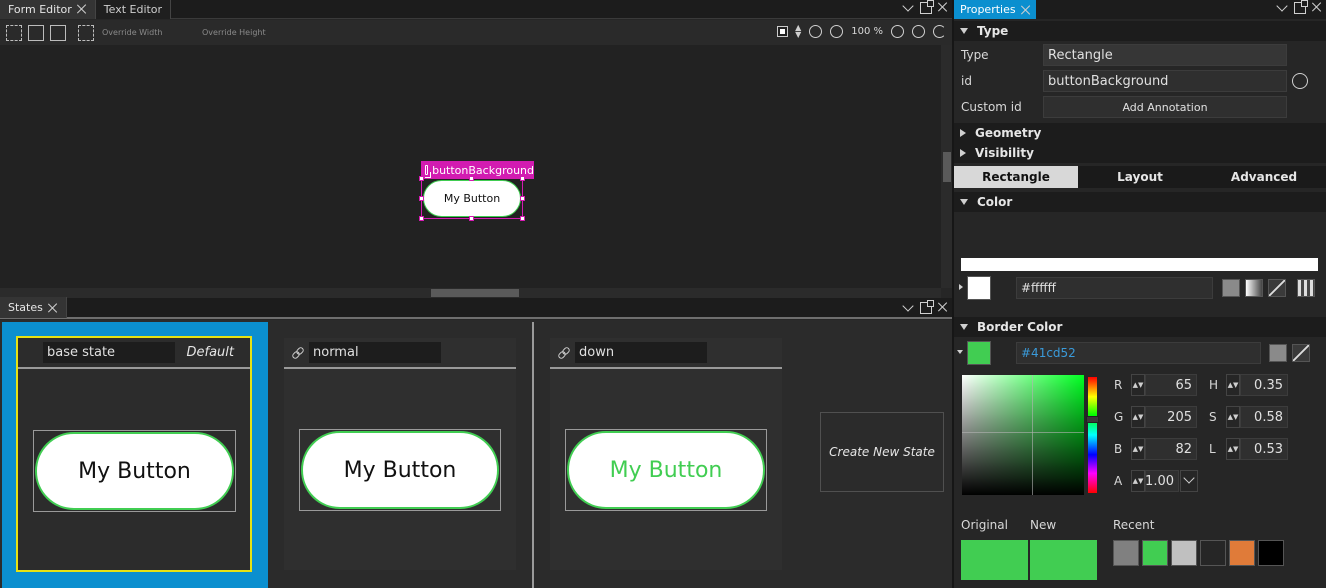 The height and width of the screenshot is (588, 1326). I want to click on section-visibility: Visibility, so click(1140, 153).